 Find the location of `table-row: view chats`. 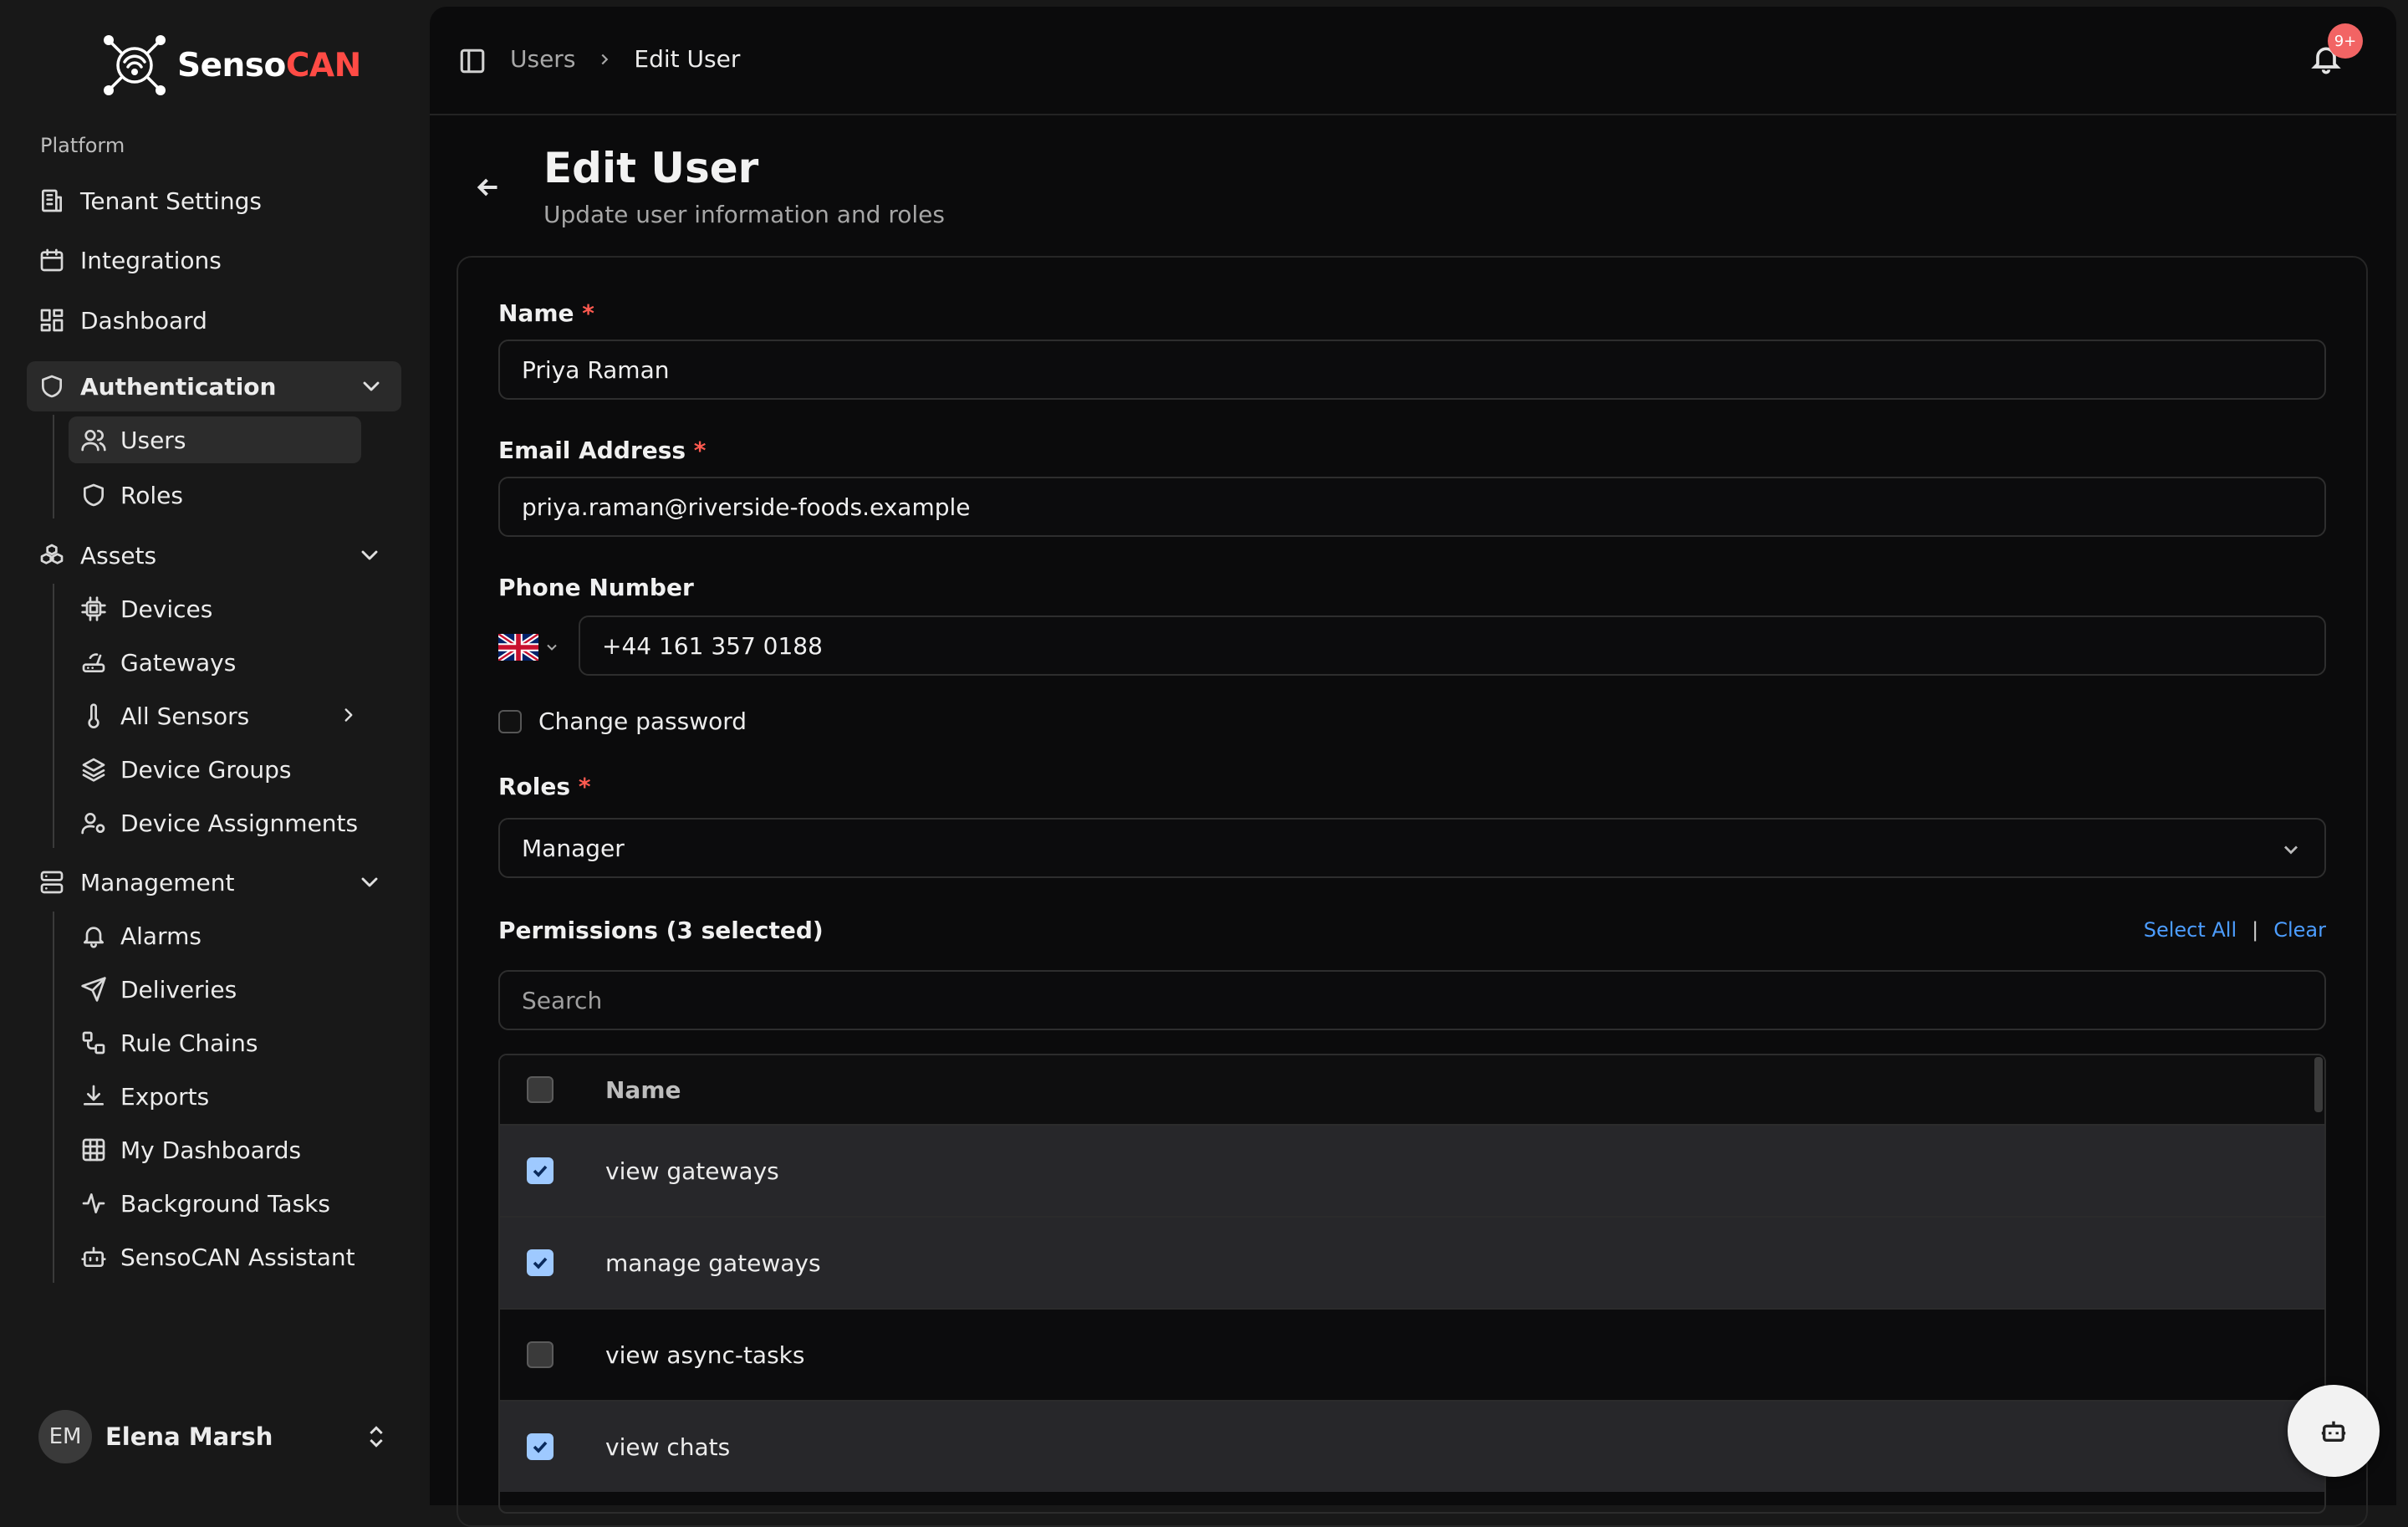

table-row: view chats is located at coordinates (1412, 1447).